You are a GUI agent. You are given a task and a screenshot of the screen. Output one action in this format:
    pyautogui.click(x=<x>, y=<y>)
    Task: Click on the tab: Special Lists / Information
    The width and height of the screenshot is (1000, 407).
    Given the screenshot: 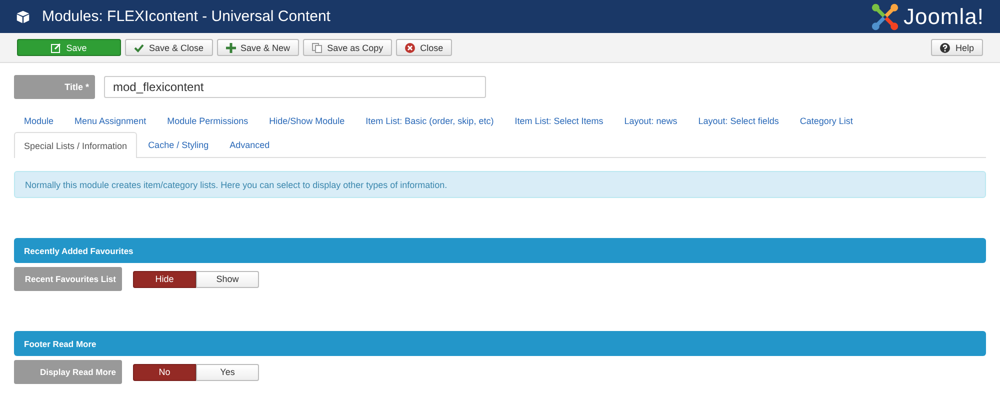 What is the action you would take?
    pyautogui.click(x=76, y=145)
    